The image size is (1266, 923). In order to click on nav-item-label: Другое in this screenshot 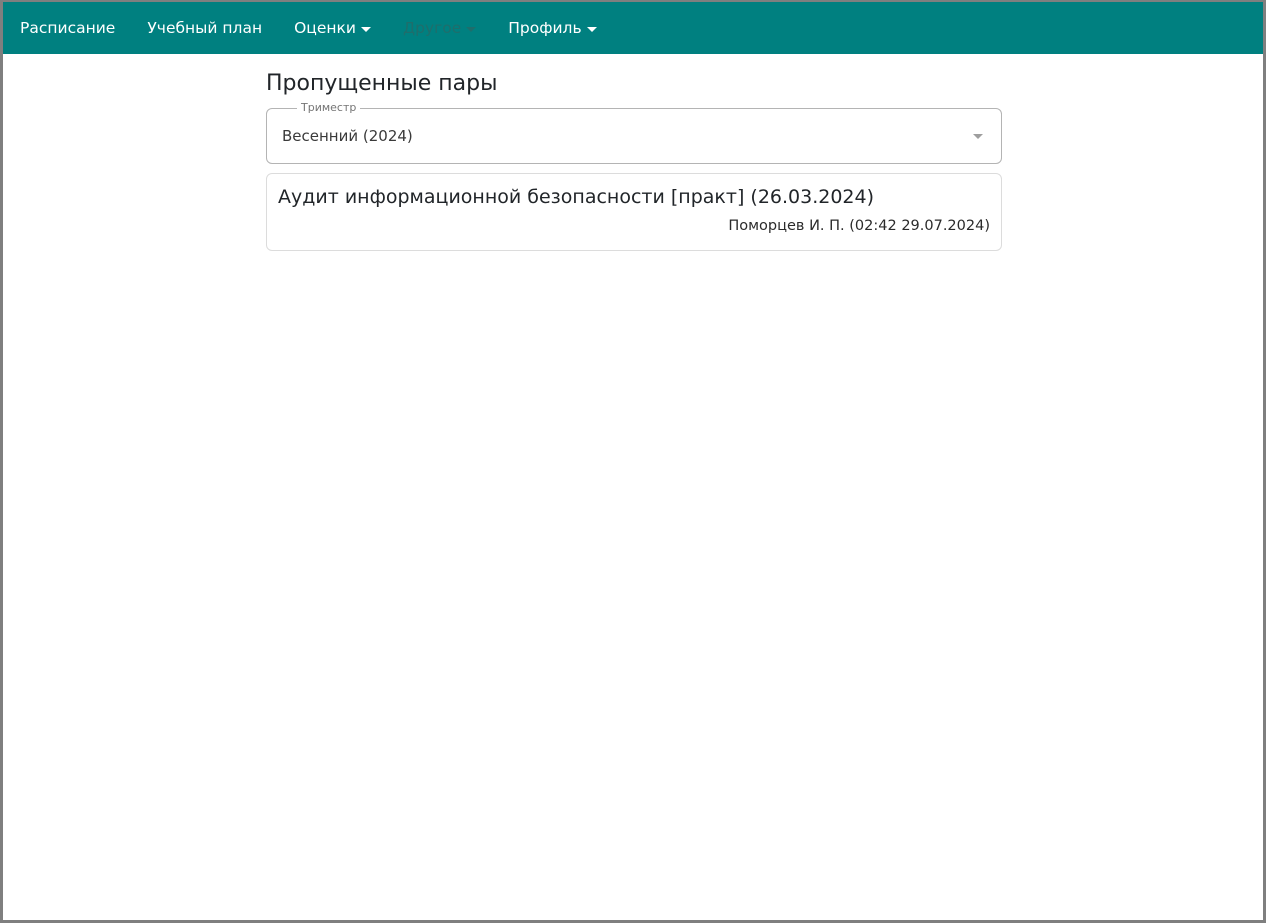, I will do `click(432, 28)`.